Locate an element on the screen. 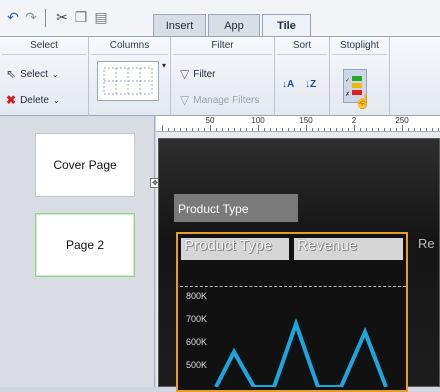 The height and width of the screenshot is (392, 440). stoplight-group: Stoplight ✓ ✗ ☝ is located at coordinates (360, 76).